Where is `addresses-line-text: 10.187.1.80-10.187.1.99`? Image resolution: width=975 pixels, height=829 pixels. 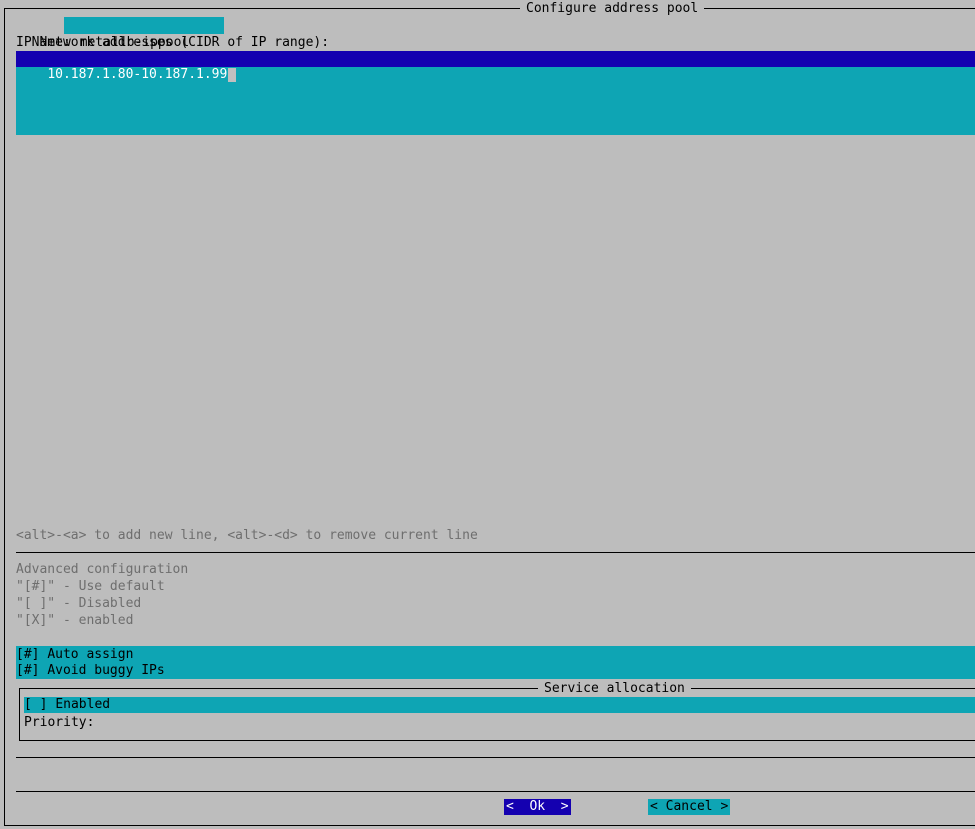
addresses-line-text: 10.187.1.80-10.187.1.99 is located at coordinates (137, 74).